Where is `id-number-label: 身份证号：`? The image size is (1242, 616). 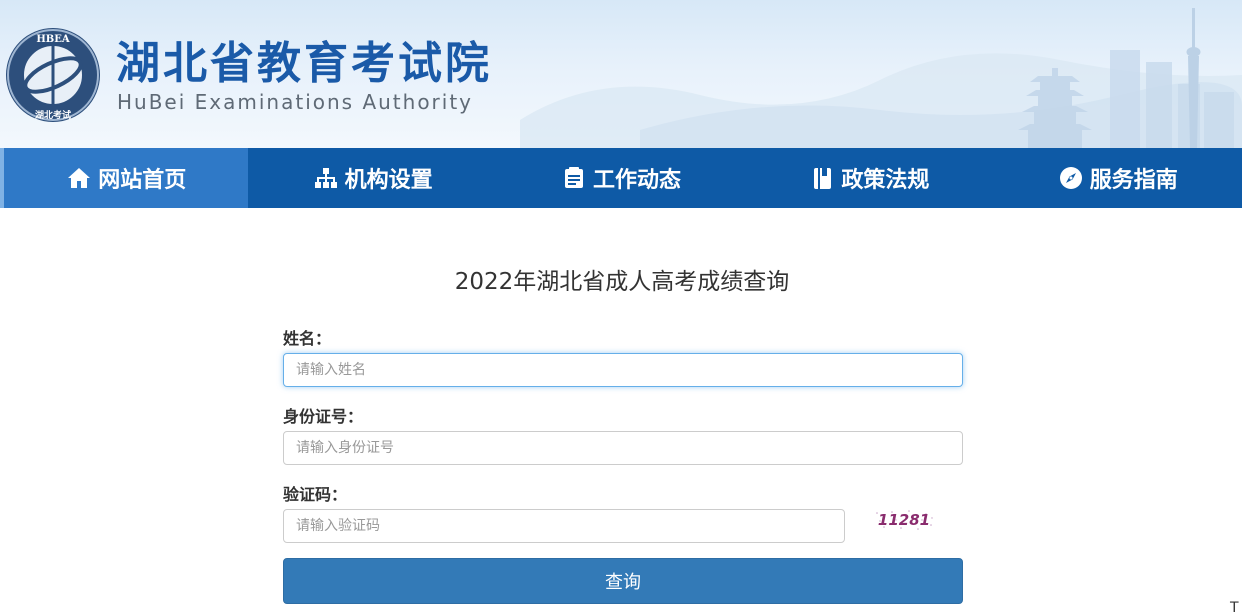 id-number-label: 身份证号： is located at coordinates (323, 416).